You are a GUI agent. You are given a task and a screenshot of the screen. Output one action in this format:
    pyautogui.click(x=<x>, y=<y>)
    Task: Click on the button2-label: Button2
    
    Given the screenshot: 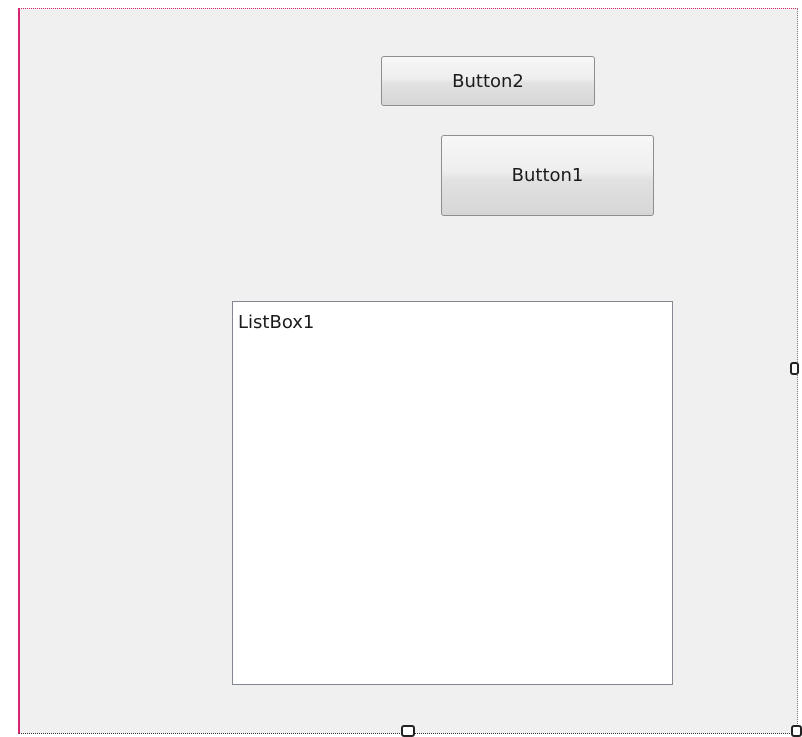 What is the action you would take?
    pyautogui.click(x=488, y=81)
    